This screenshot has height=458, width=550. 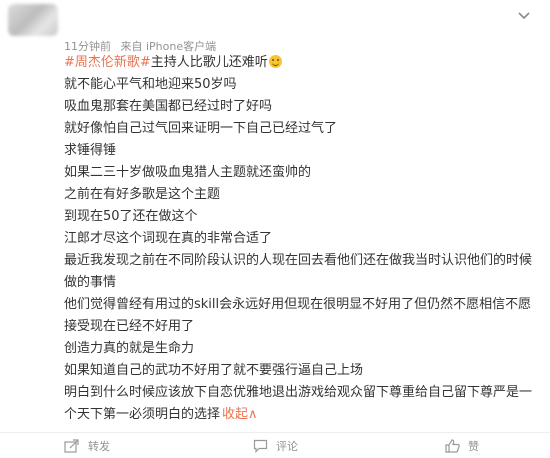 I want to click on chevron-down-icon, so click(x=524, y=16).